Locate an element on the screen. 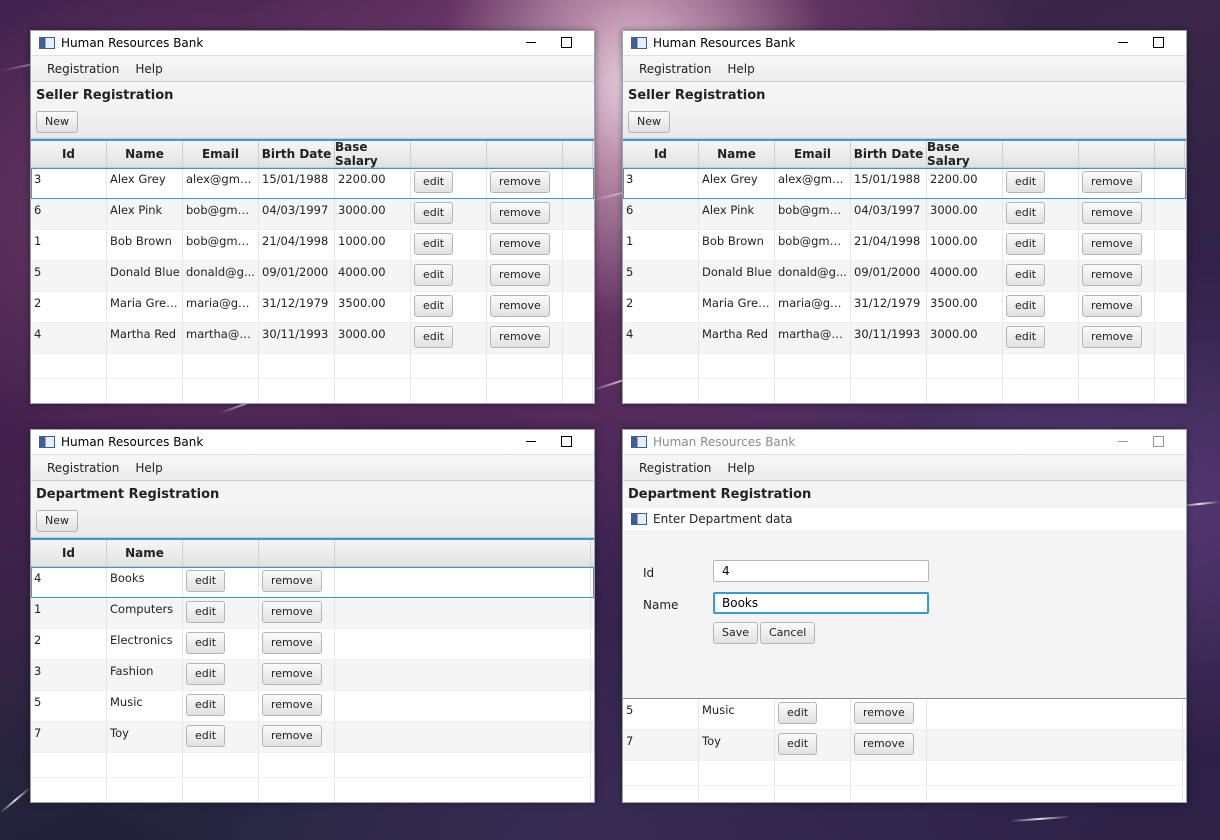 The image size is (1220, 840). department-table: 5 Music edit remove 7 Toy edit remove is located at coordinates (904, 750).